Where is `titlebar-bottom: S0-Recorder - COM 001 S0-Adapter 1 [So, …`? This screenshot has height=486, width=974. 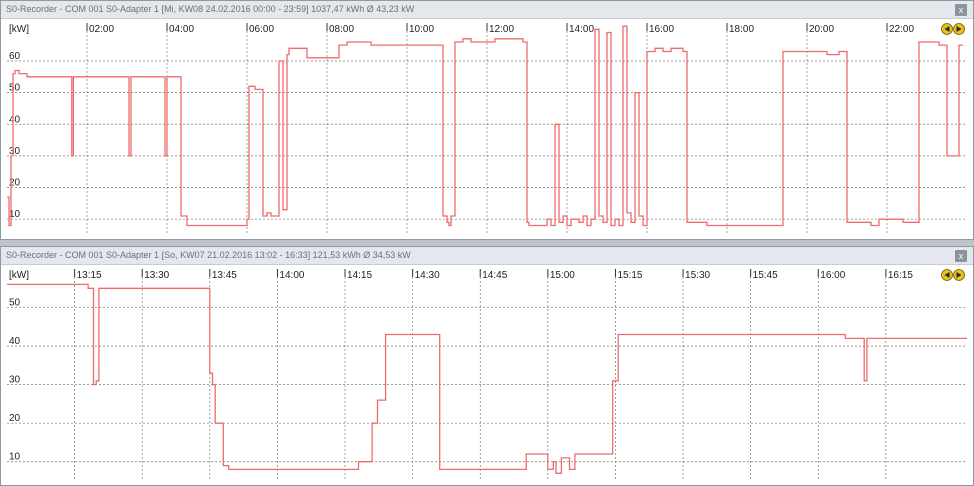 titlebar-bottom: S0-Recorder - COM 001 S0-Adapter 1 [So, … is located at coordinates (487, 256).